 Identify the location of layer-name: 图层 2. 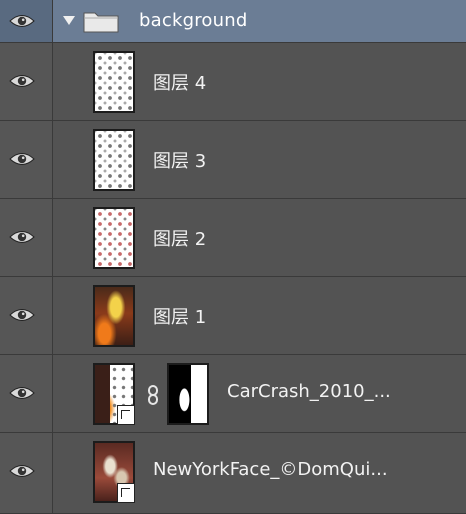
(179, 238).